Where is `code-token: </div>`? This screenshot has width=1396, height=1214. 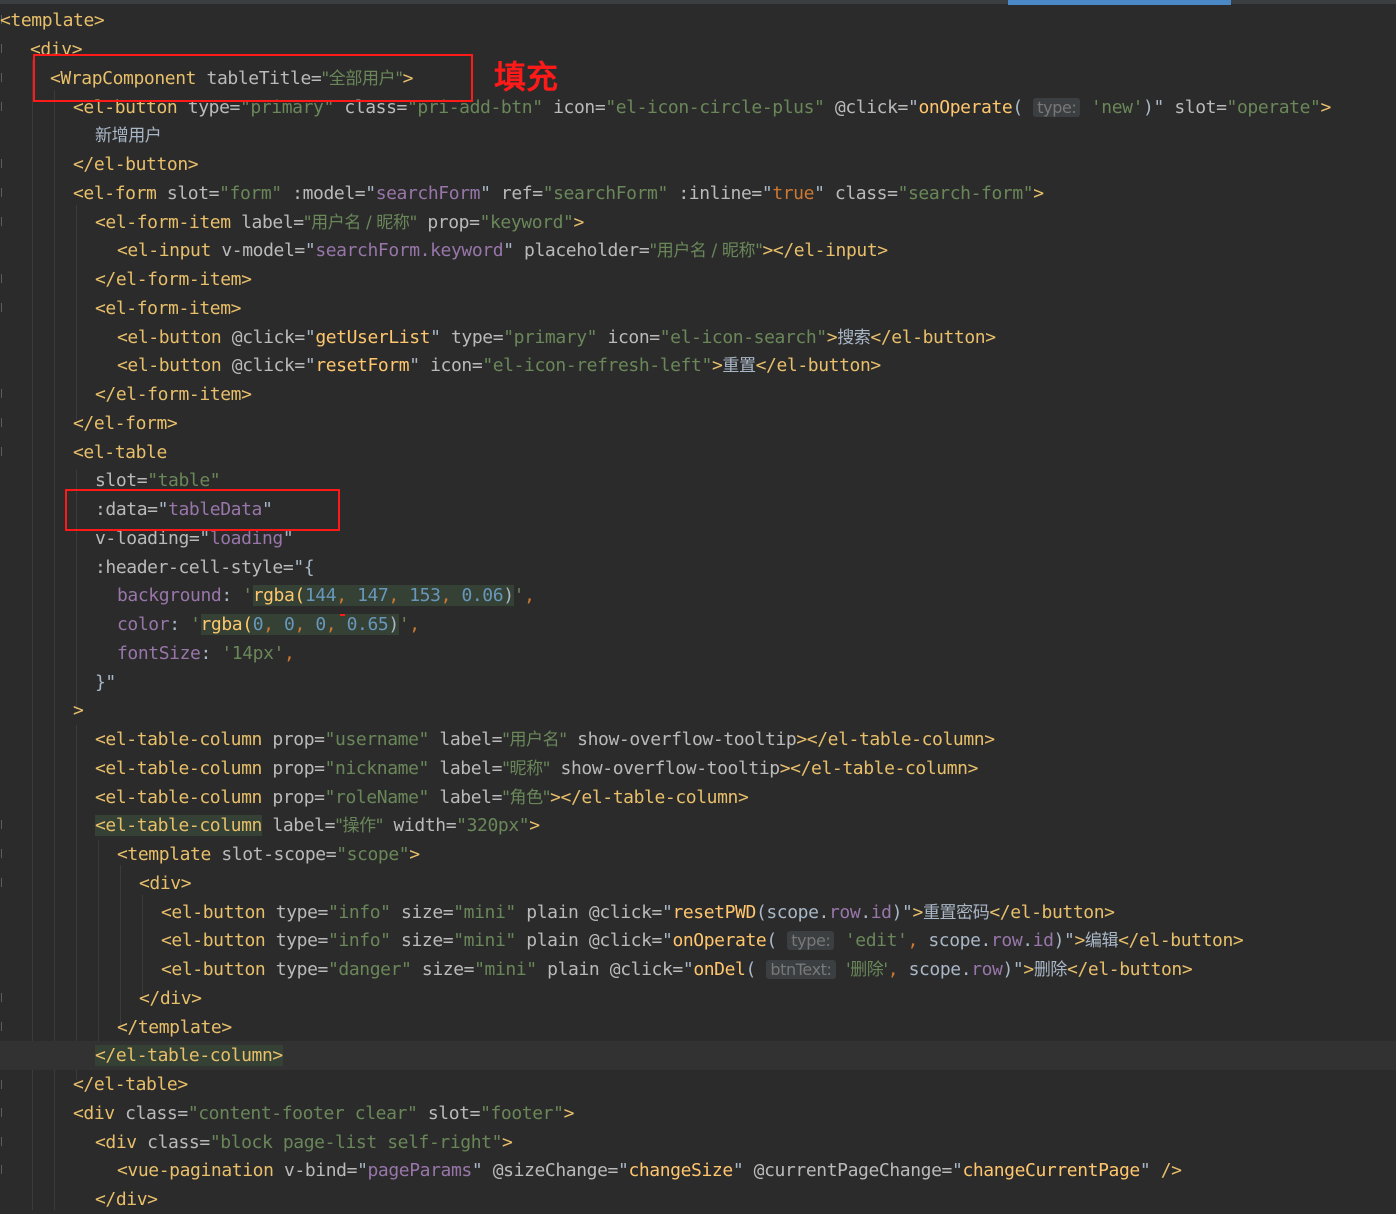
code-token: </div> is located at coordinates (170, 998).